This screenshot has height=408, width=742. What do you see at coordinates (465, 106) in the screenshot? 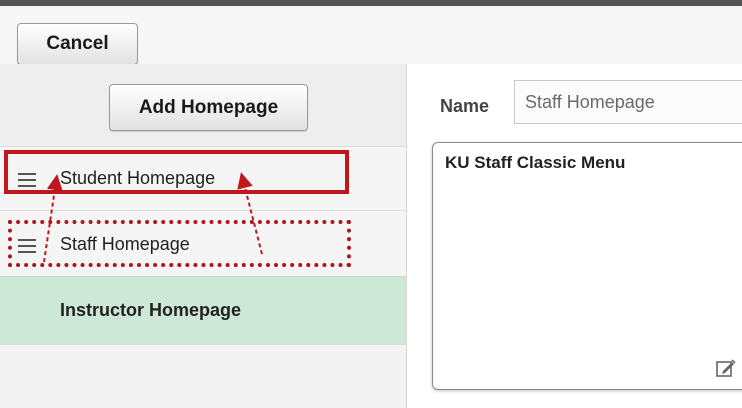
I see `name-label: Name` at bounding box center [465, 106].